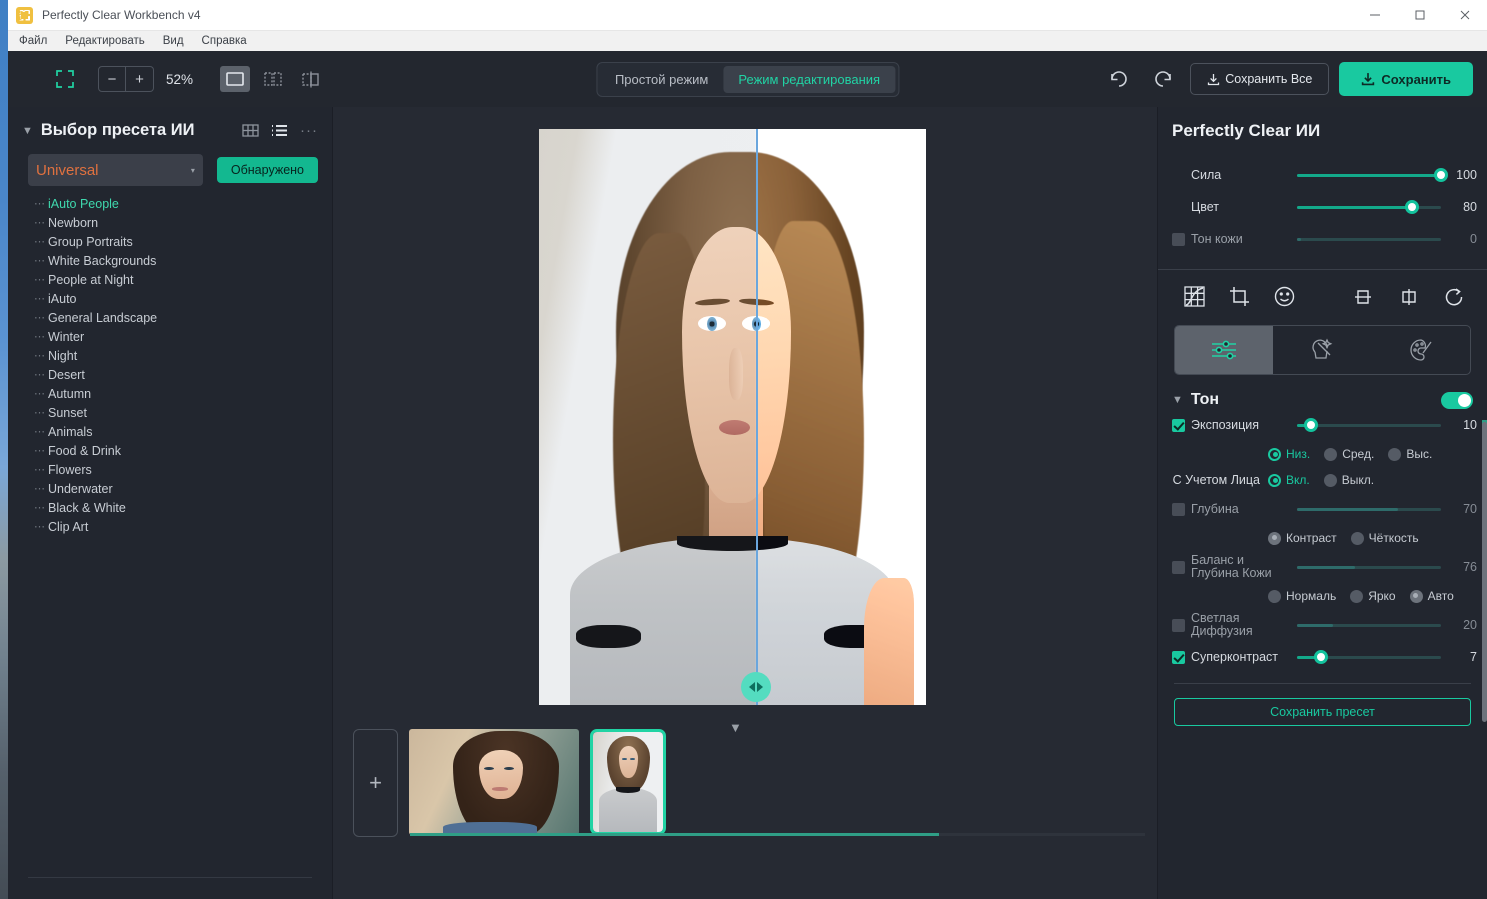 This screenshot has width=1487, height=899. I want to click on face-icon, so click(1284, 296).